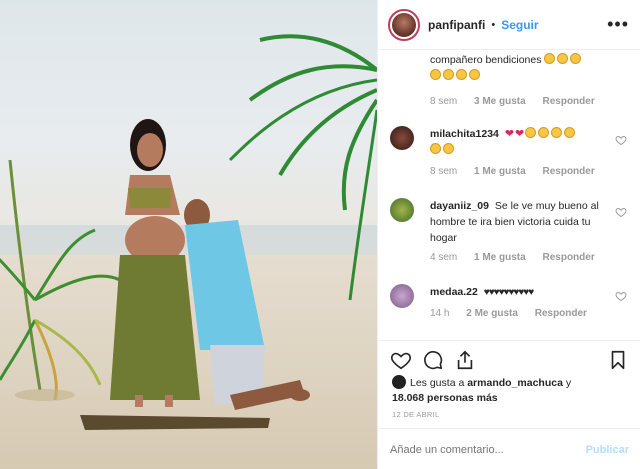 This screenshot has height=469, width=640. I want to click on comment-meta: 4 sem 1 Me gusta Responder, so click(519, 257).